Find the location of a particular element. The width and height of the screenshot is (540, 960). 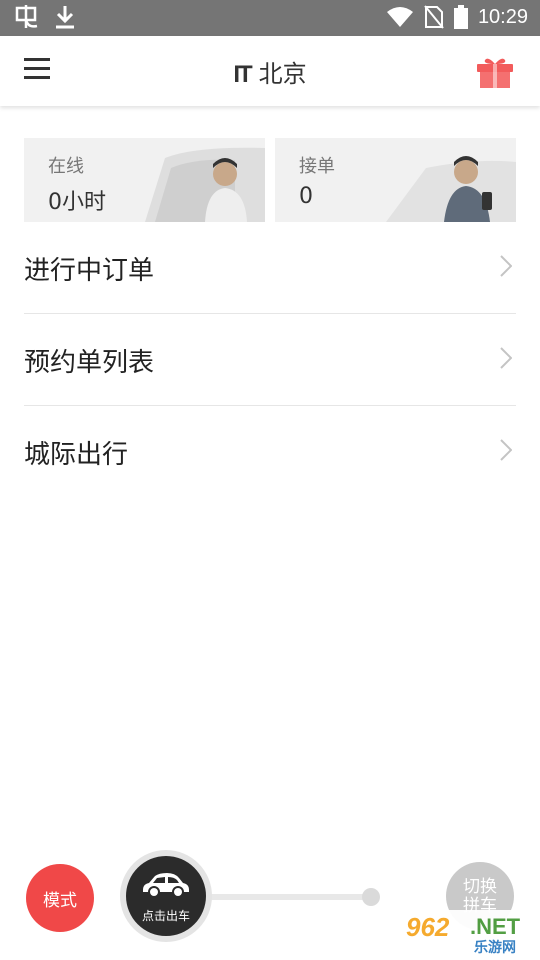

app-bar: IT 北京 is located at coordinates (270, 71).